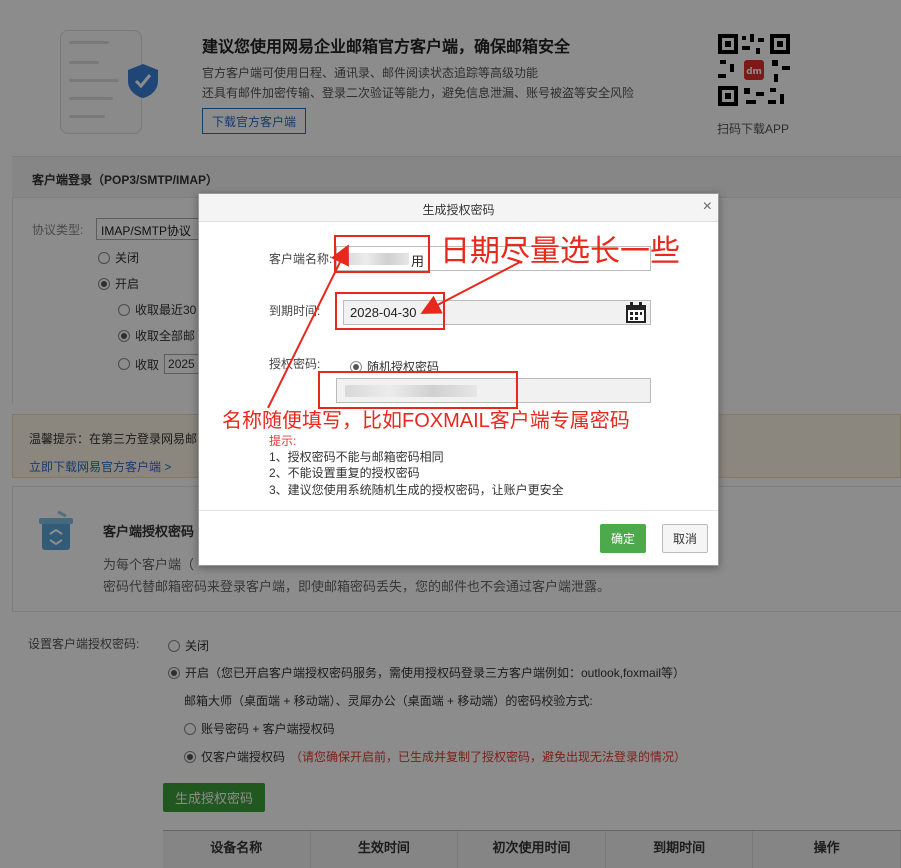 Image resolution: width=901 pixels, height=868 pixels. Describe the element at coordinates (426, 421) in the screenshot. I see `annotation-name-note: 名称随便填写，比如FOXMAIL客户端专属密码` at that location.